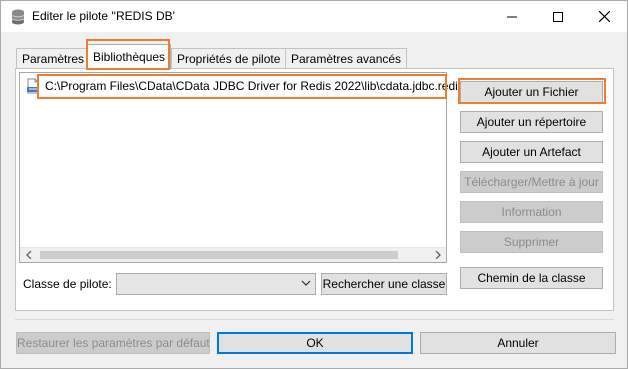 This screenshot has width=628, height=369. Describe the element at coordinates (306, 283) in the screenshot. I see `chevron-down-icon` at that location.